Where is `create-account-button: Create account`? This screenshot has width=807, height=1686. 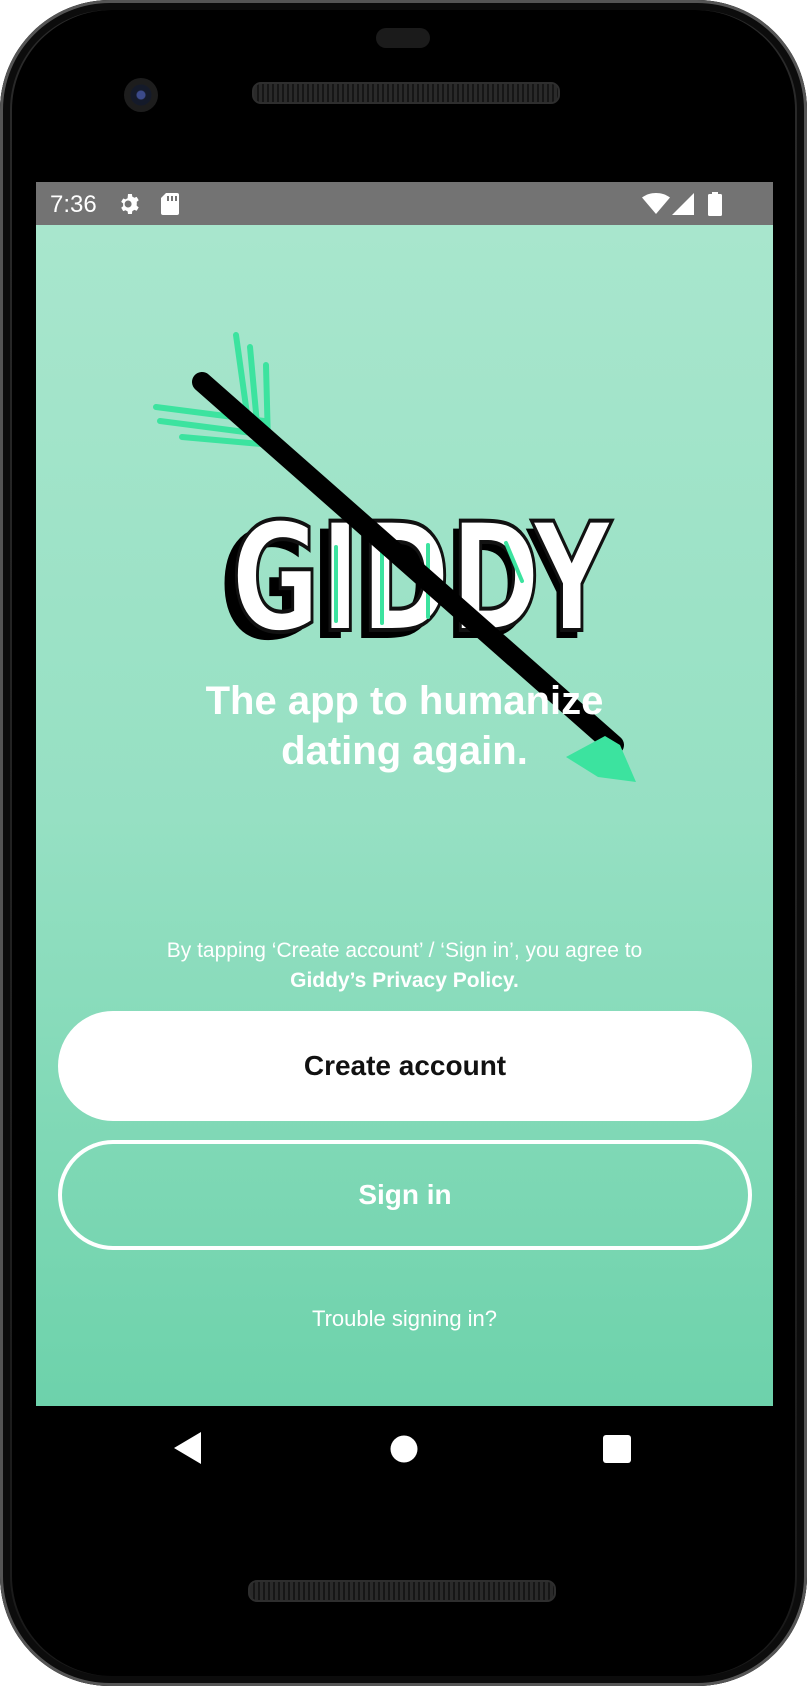 create-account-button: Create account is located at coordinates (405, 1066).